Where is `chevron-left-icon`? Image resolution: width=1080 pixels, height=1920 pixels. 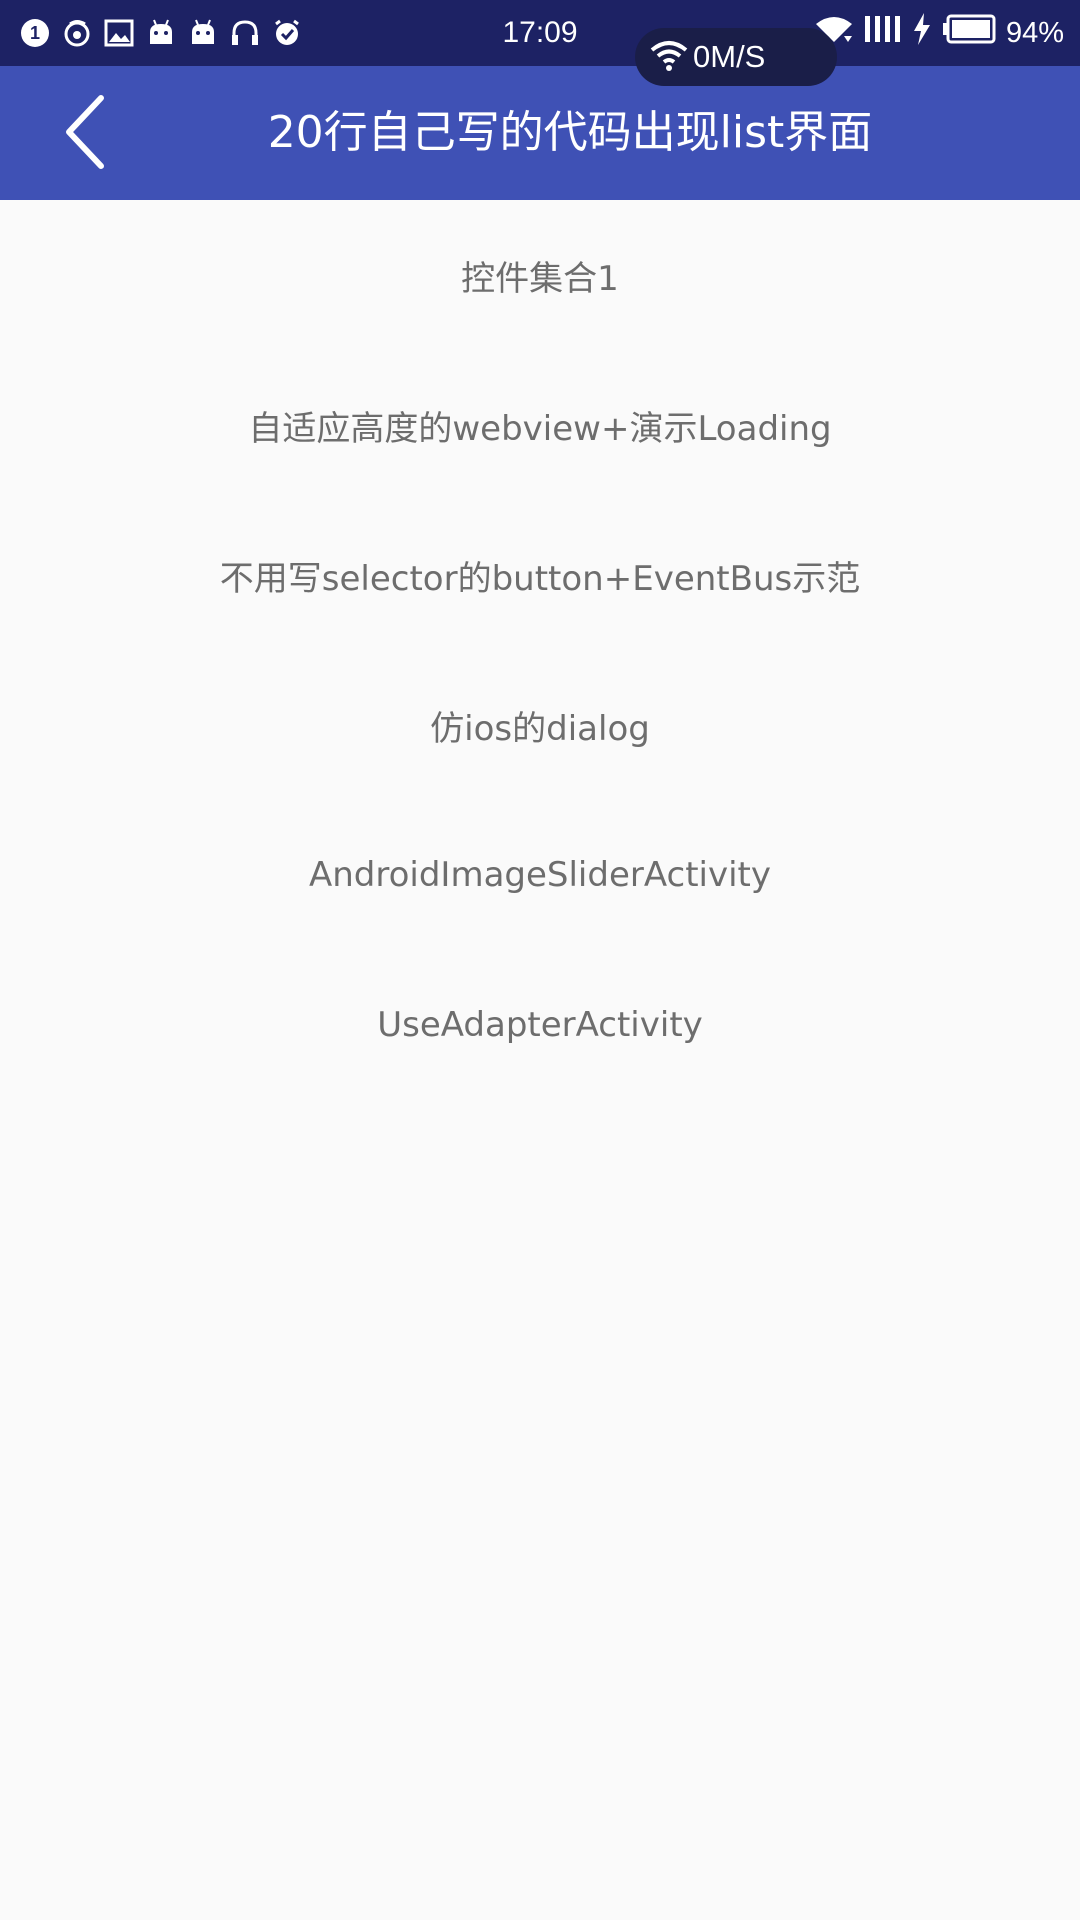
chevron-left-icon is located at coordinates (85, 132).